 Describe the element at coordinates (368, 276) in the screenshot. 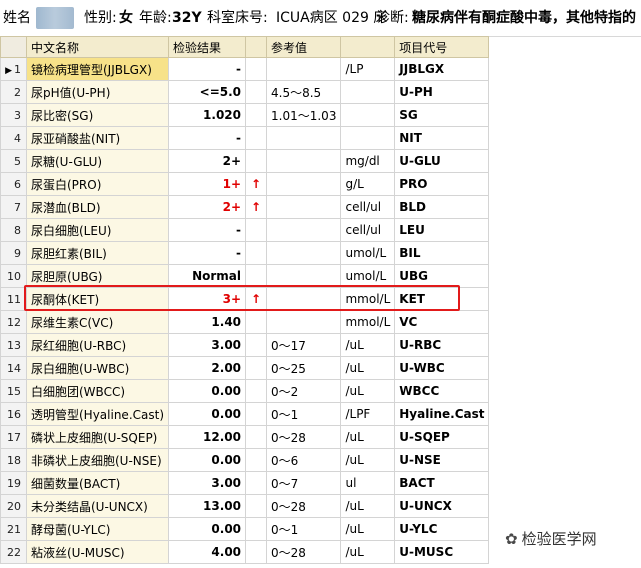

I see `unit-cell: umol/L` at that location.